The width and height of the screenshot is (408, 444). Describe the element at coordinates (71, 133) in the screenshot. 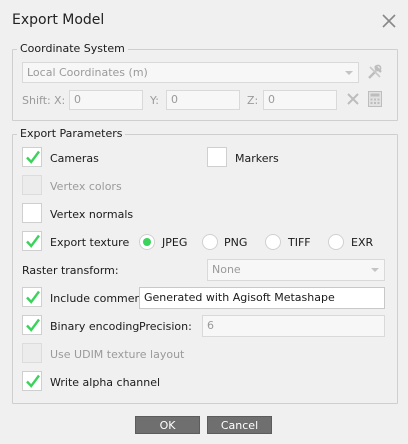

I see `export-parameters-legend: Export Parameters` at that location.